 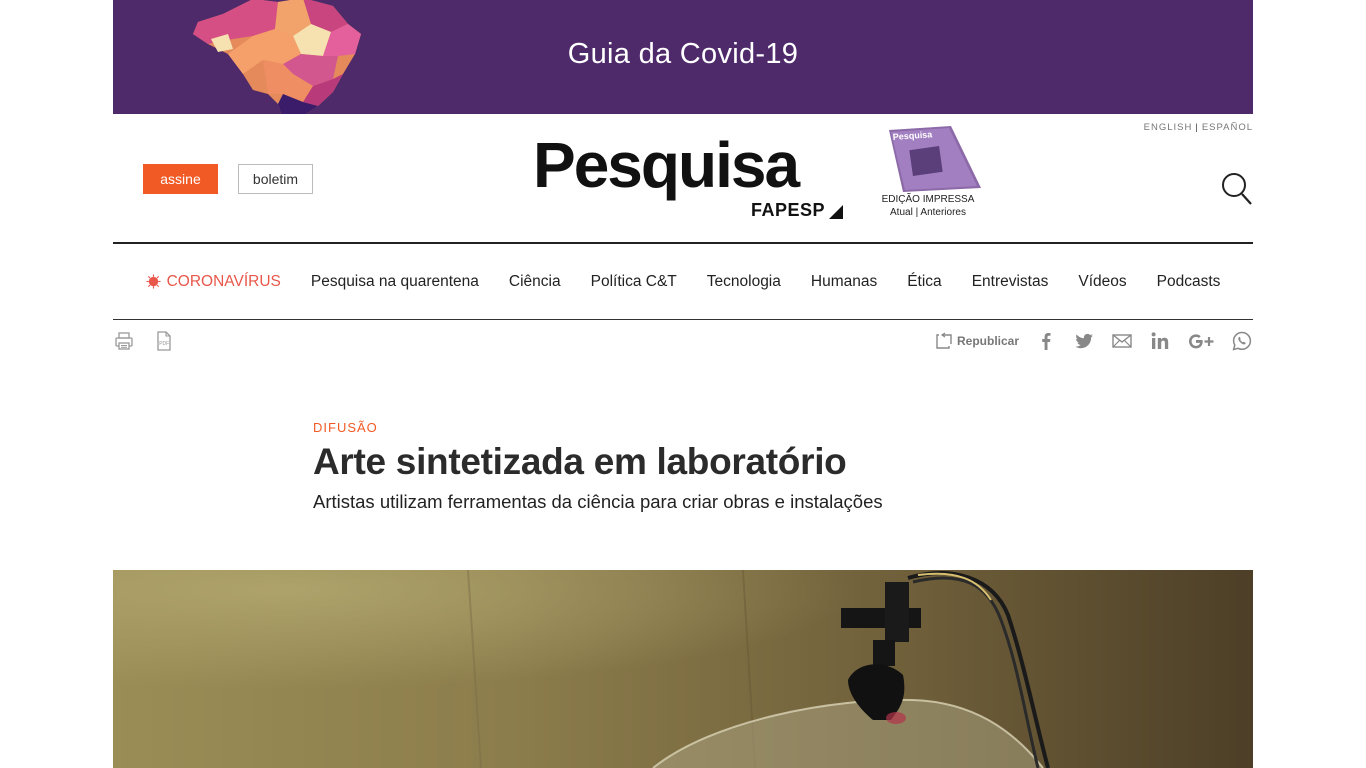 What do you see at coordinates (987, 341) in the screenshot?
I see `republish-label: Republicar` at bounding box center [987, 341].